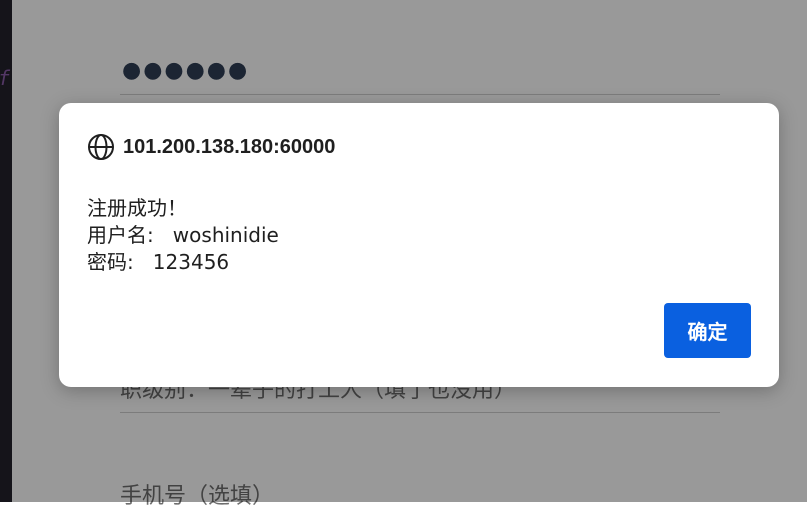  Describe the element at coordinates (101, 147) in the screenshot. I see `globe-icon` at that location.